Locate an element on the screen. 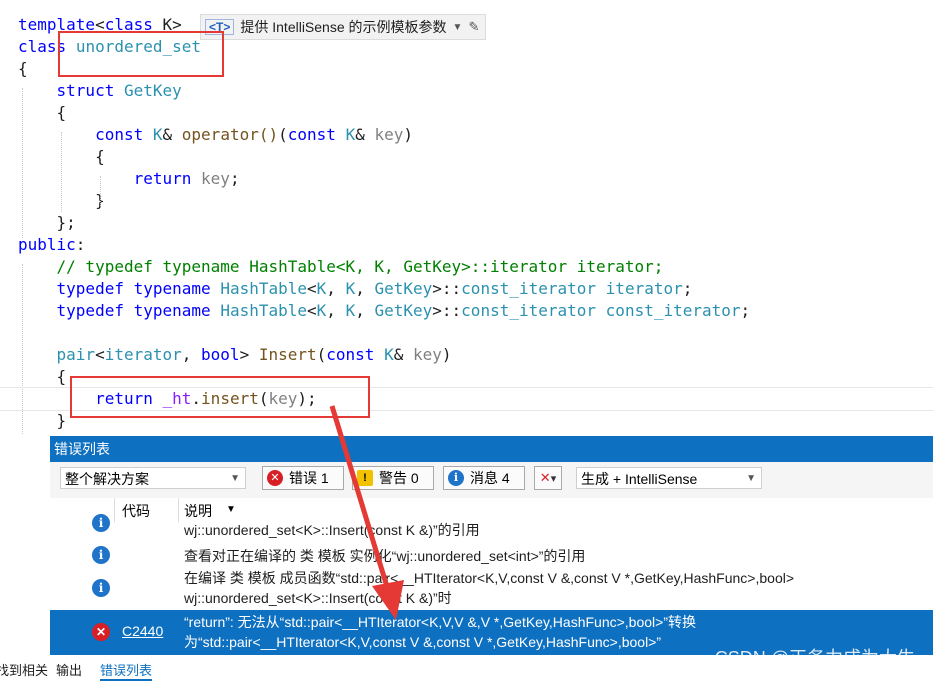  warnings-filter-button: ! 警告 0 is located at coordinates (393, 478).